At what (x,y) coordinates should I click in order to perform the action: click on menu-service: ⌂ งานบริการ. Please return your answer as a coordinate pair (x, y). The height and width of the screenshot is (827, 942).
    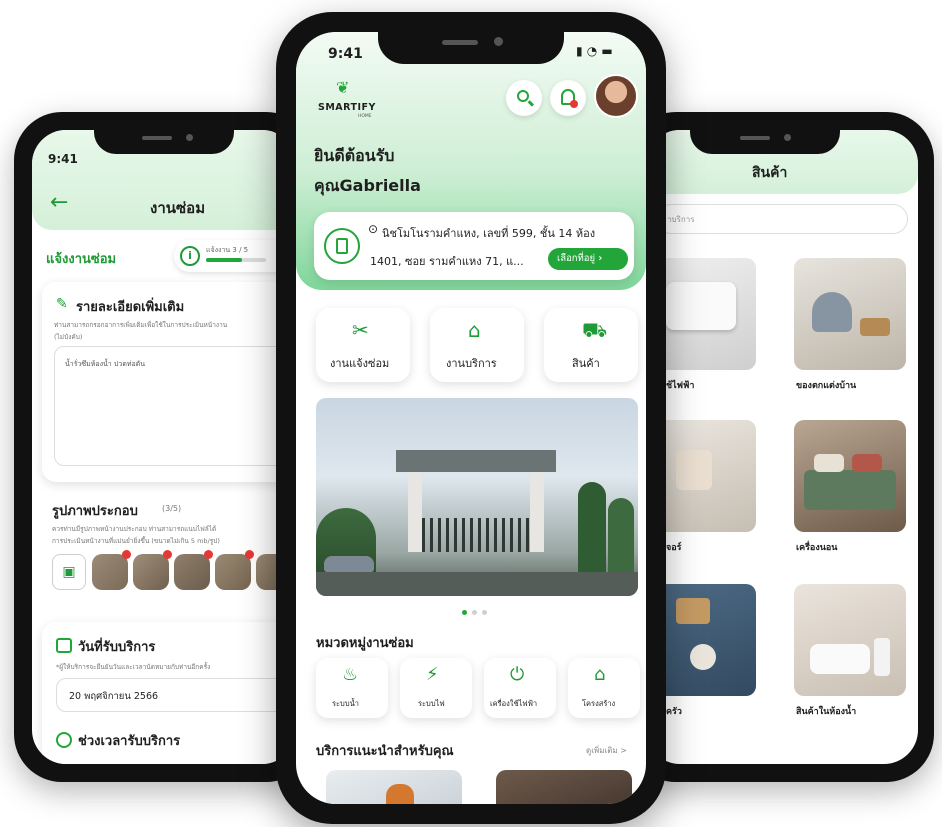
    Looking at the image, I should click on (477, 345).